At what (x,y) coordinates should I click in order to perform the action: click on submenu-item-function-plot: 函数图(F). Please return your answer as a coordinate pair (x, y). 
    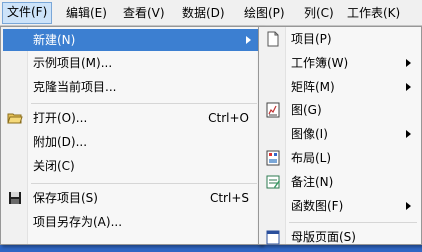
    Looking at the image, I should click on (340, 206).